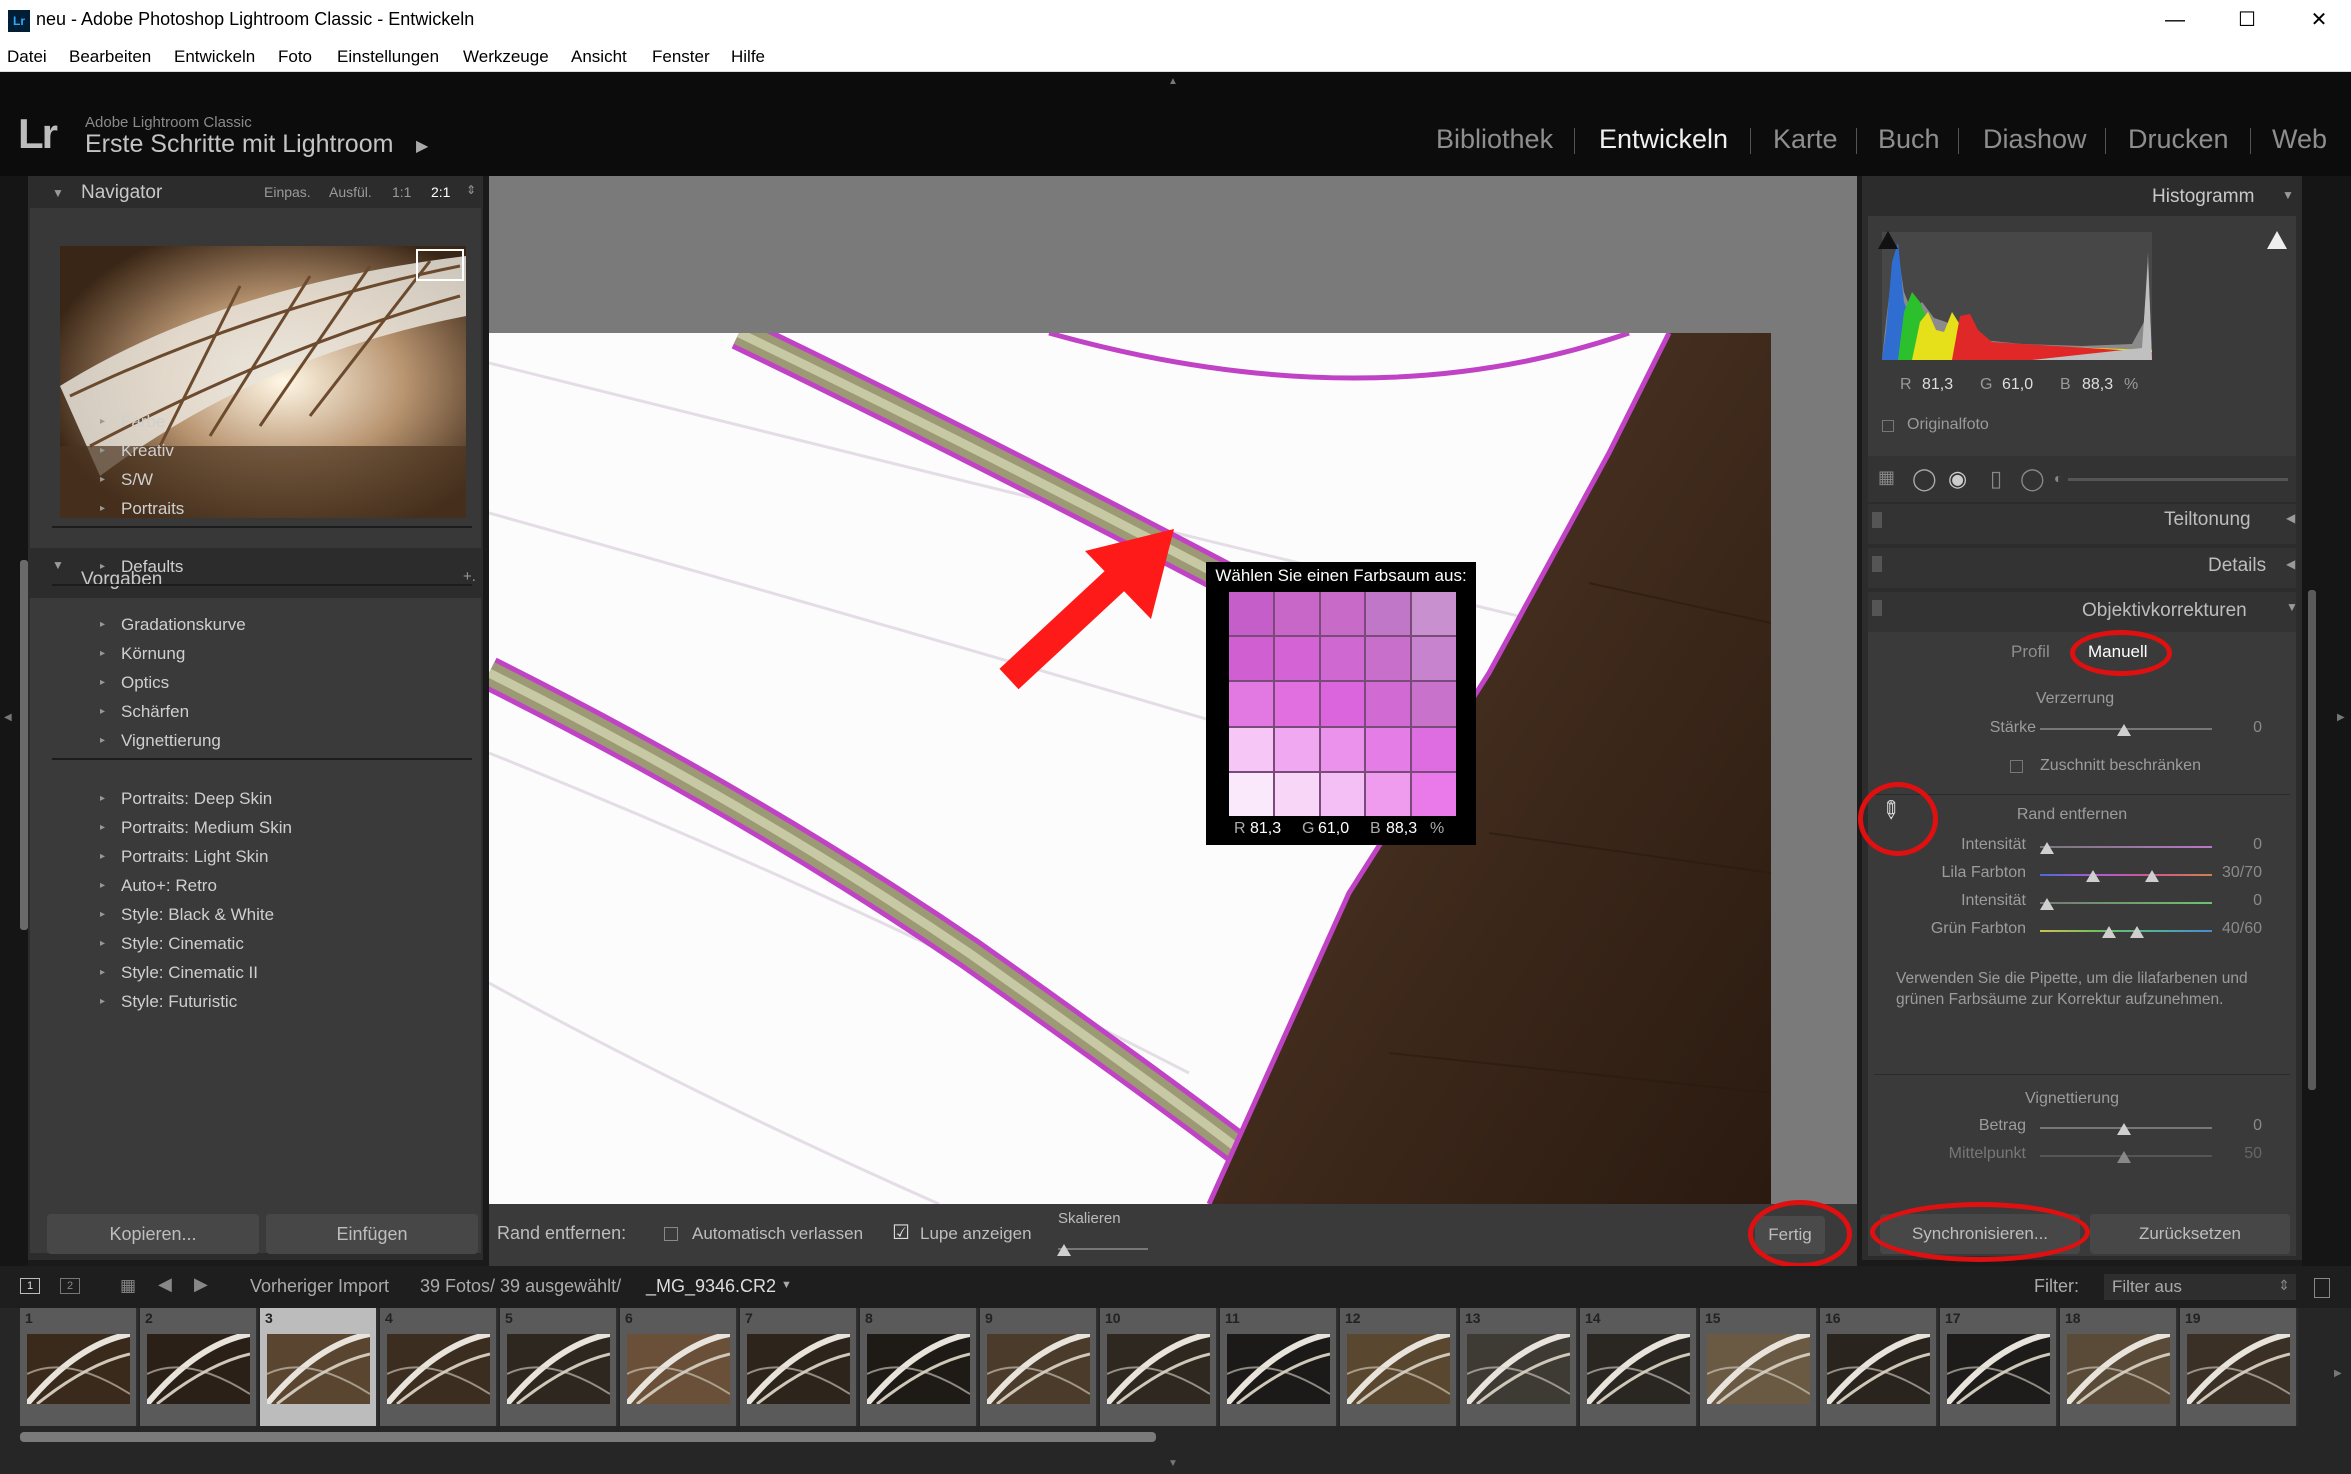  Describe the element at coordinates (2322, 1288) in the screenshot. I see `filter-lock-icon` at that location.